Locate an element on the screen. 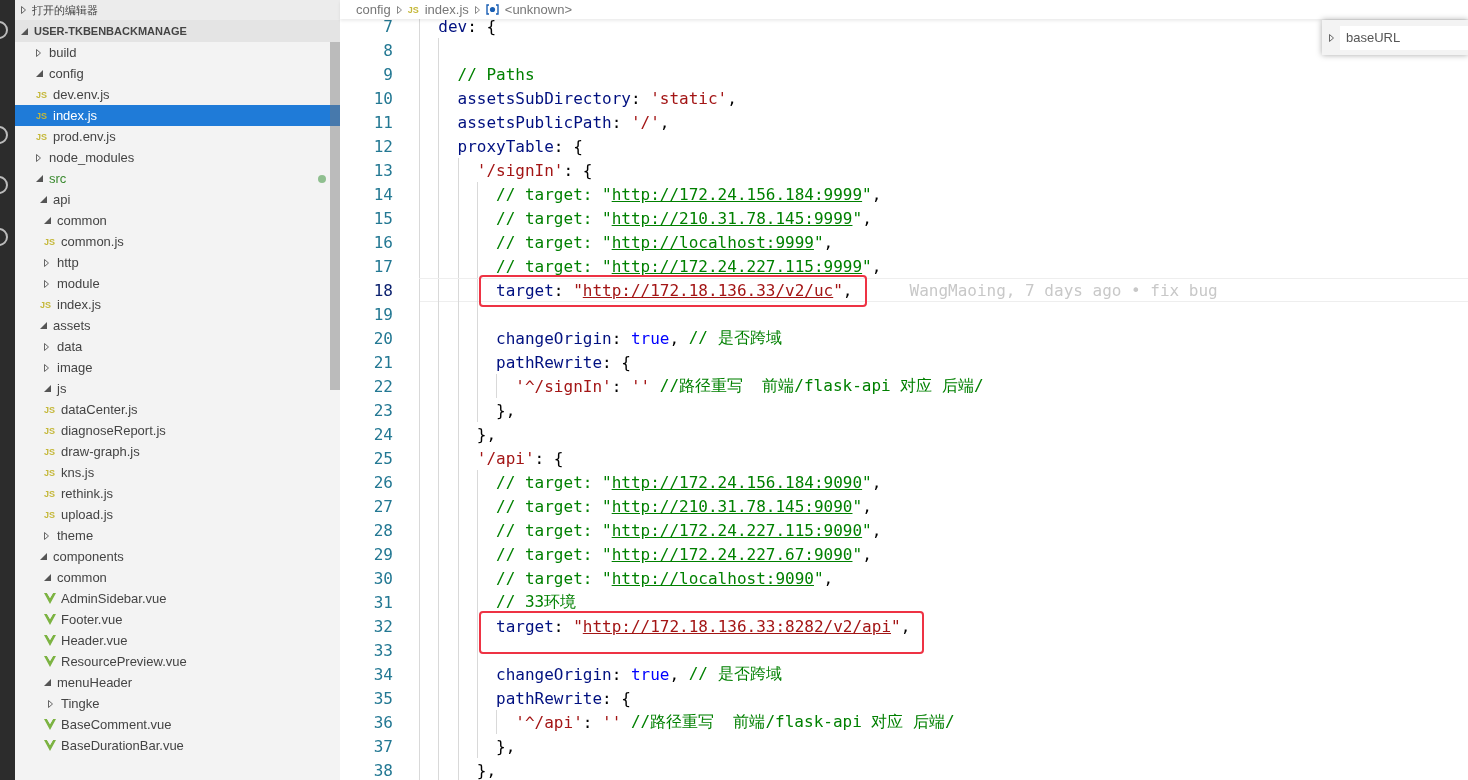 The image size is (1468, 780). code-text: '/api' is located at coordinates (505, 458).